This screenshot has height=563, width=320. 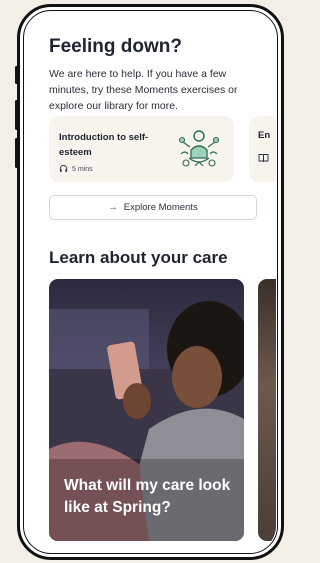 I want to click on feeling-down-heading: Feeling down?, so click(x=115, y=46).